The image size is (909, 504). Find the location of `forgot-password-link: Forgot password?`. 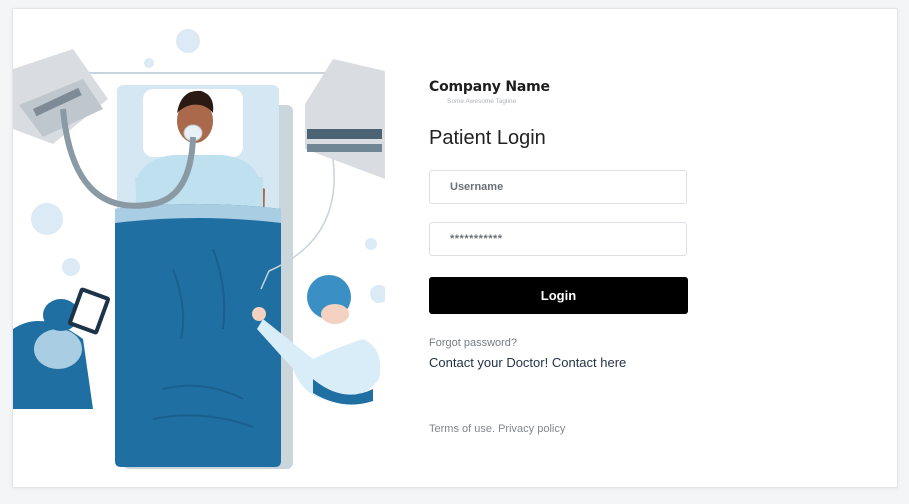

forgot-password-link: Forgot password? is located at coordinates (473, 343).